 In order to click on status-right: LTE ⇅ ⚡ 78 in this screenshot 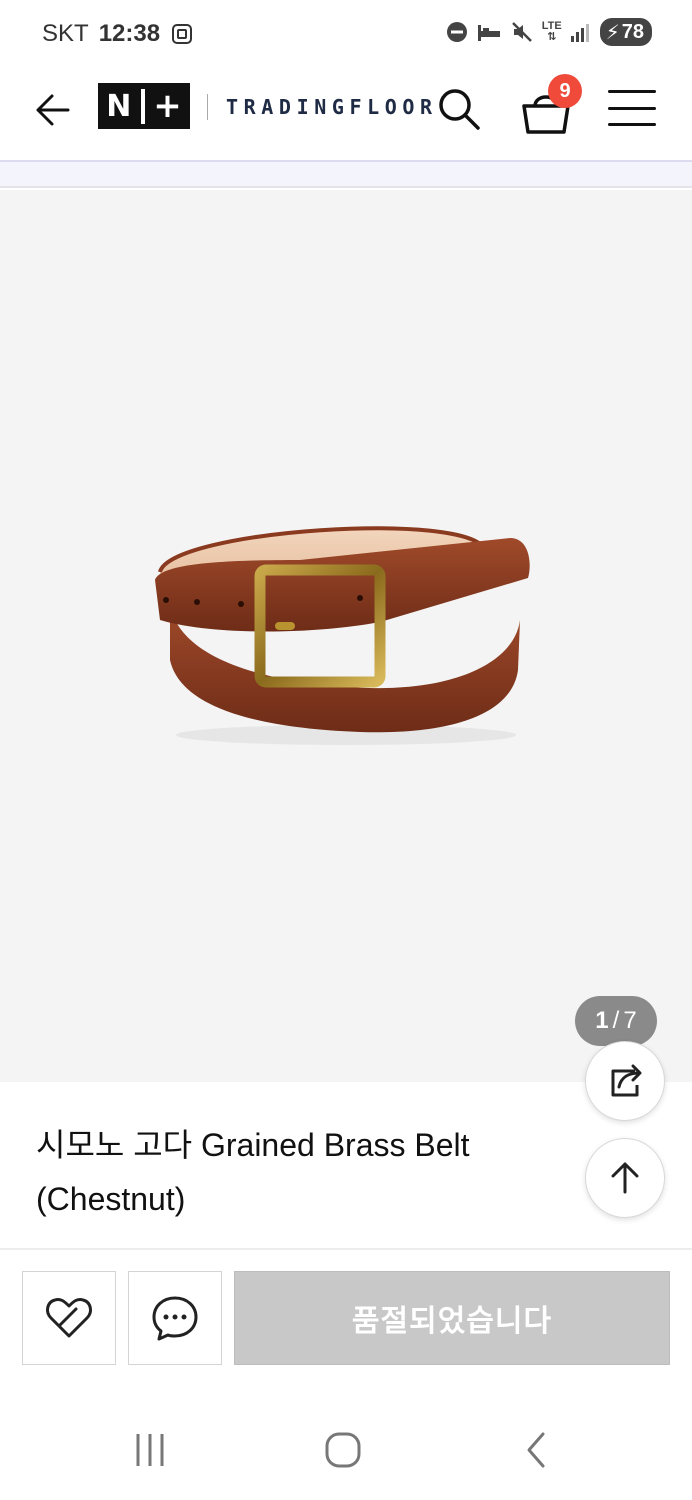, I will do `click(549, 32)`.